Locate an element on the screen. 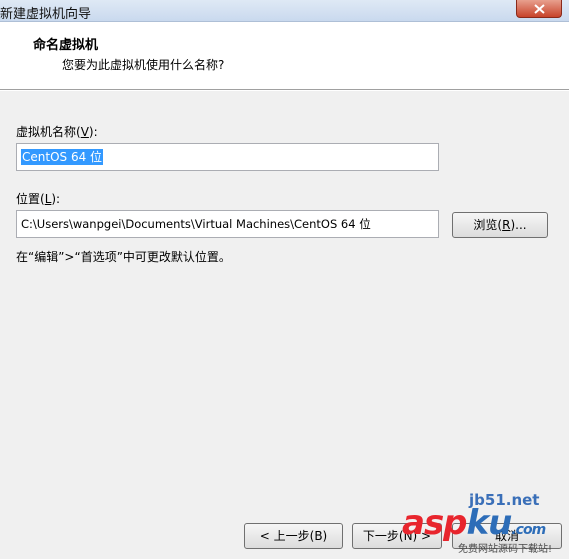 Image resolution: width=569 pixels, height=559 pixels. page-subtitle: 您要为此虚拟机使用什么名称? is located at coordinates (143, 65).